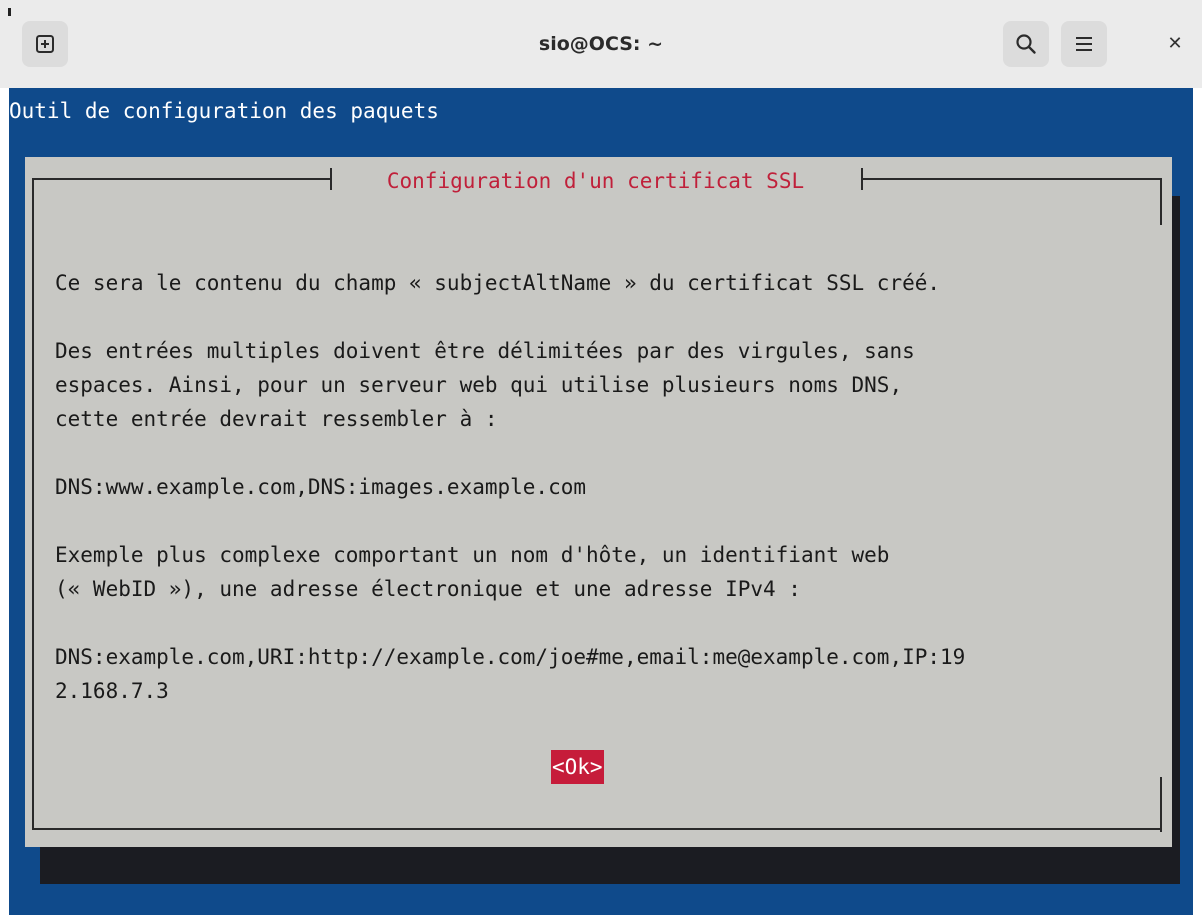 This screenshot has height=915, width=1202. I want to click on ok-button: <Ok>, so click(577, 767).